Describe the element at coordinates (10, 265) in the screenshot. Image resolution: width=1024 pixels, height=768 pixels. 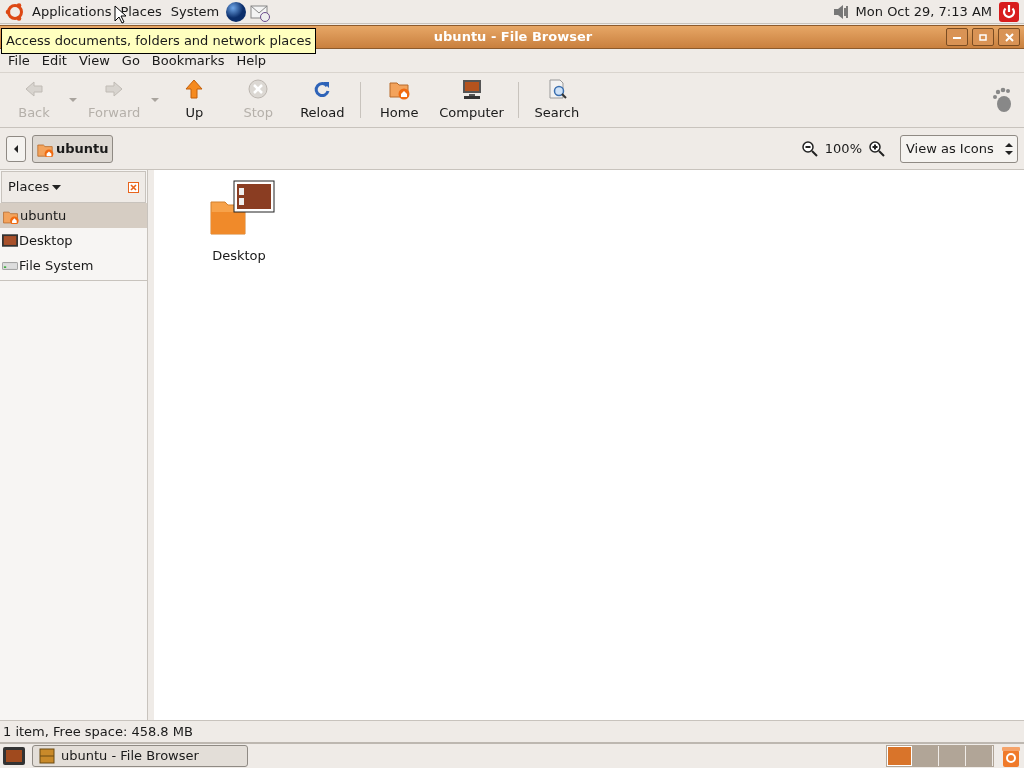
I see `drive-icon` at that location.